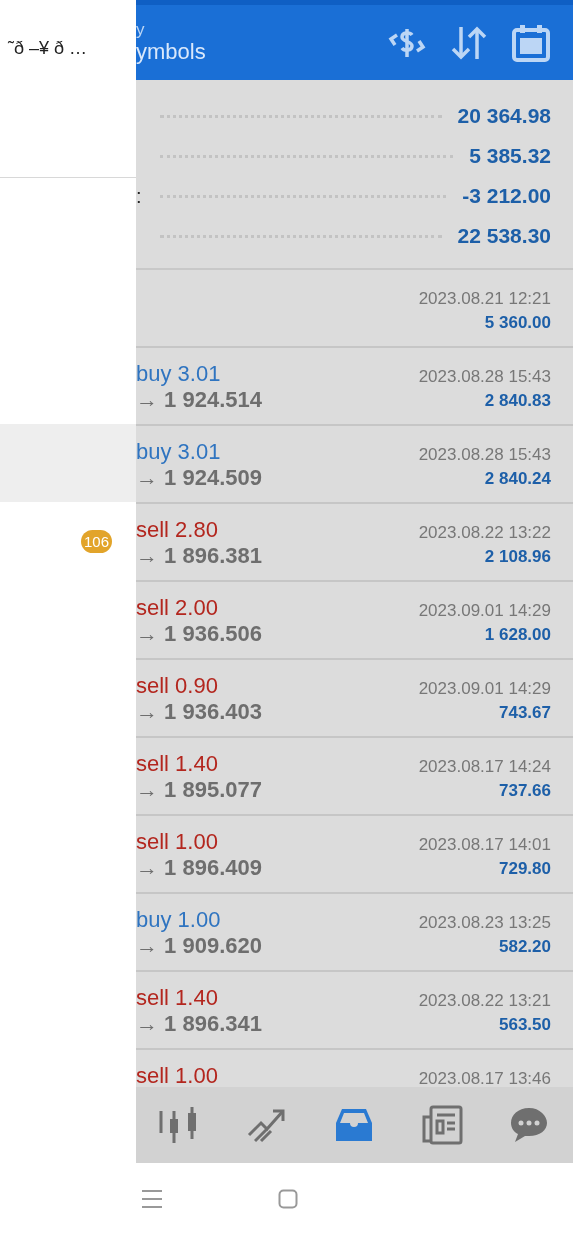  I want to click on deal-row: sell 2.00 2023.09.01 14:29 → 1 936.506 1 628.00, so click(354, 621).